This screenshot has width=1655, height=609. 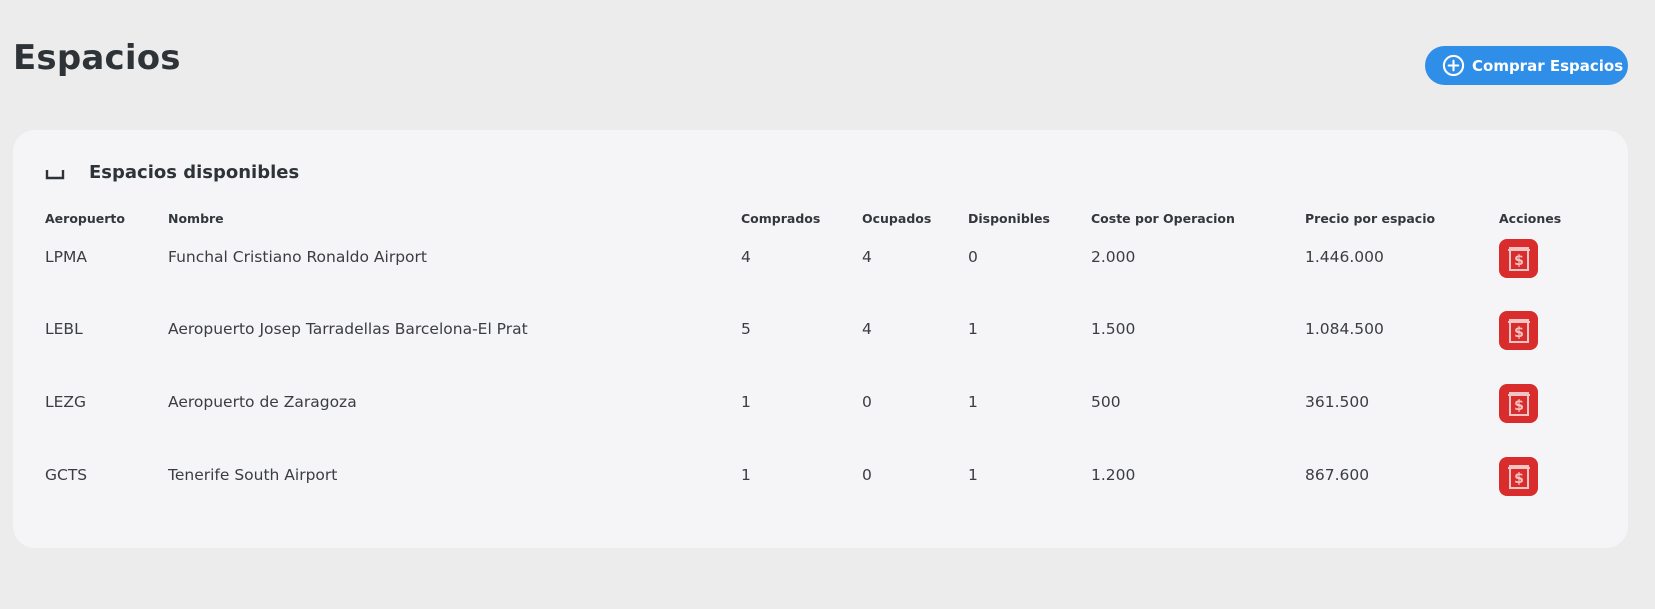 What do you see at coordinates (66, 257) in the screenshot?
I see `airport-code-cell: LPMA` at bounding box center [66, 257].